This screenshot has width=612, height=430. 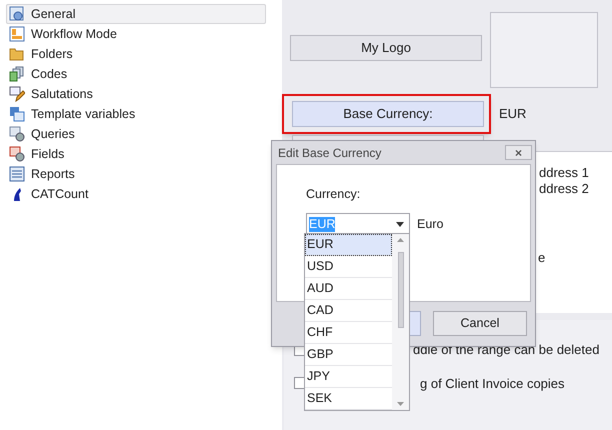 I want to click on currency-label: Currency:, so click(x=334, y=194).